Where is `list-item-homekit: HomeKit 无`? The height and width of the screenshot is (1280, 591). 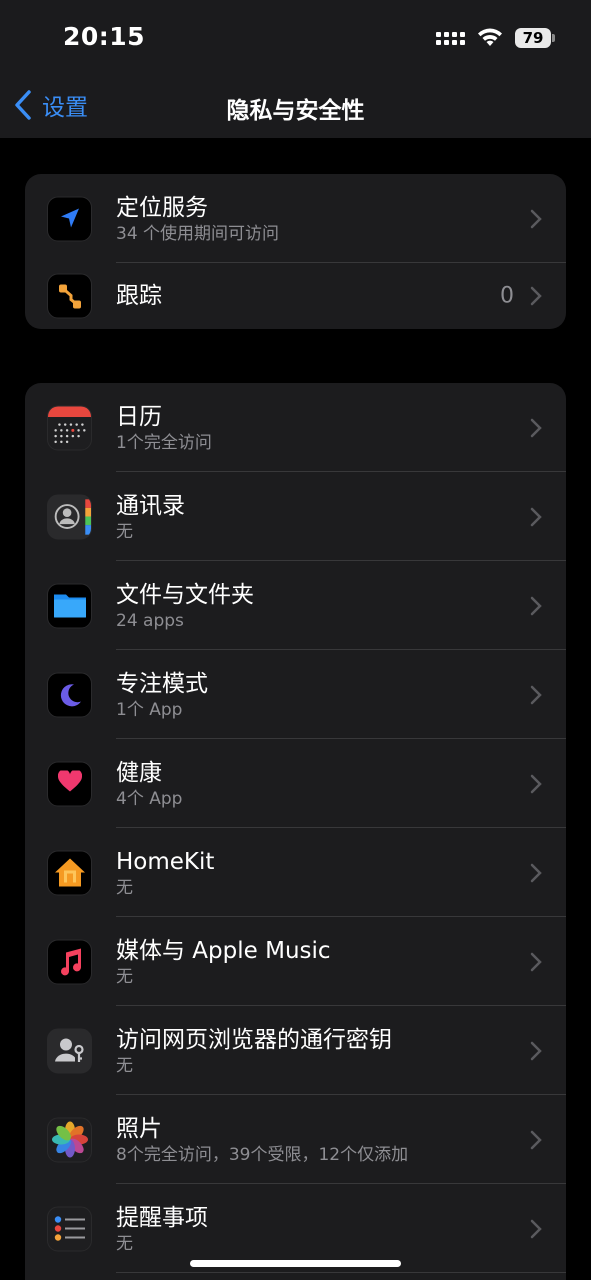
list-item-homekit: HomeKit 无 is located at coordinates (295, 872).